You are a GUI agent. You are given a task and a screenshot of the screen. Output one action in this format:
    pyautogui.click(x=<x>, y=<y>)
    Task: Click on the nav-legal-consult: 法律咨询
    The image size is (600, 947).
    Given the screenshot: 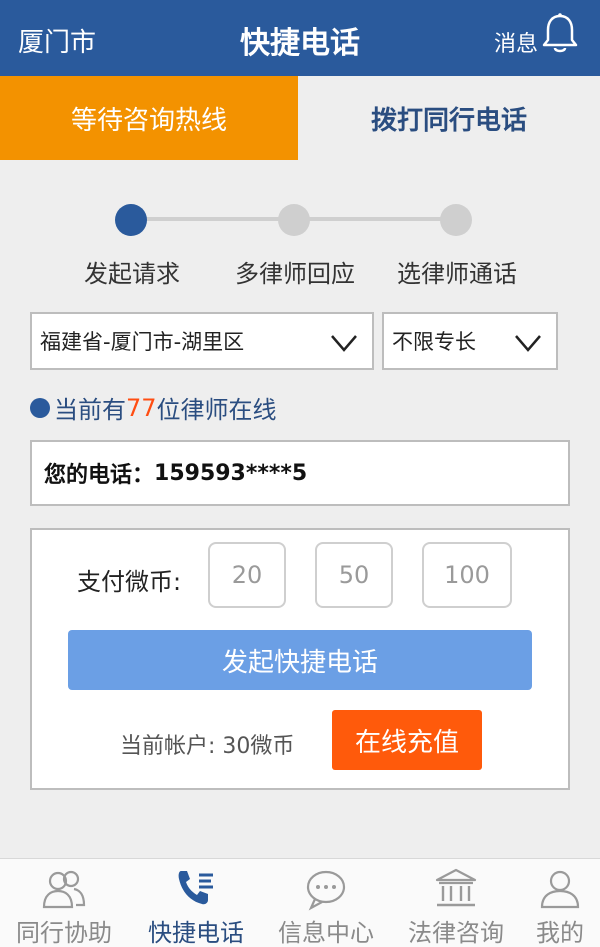 What is the action you would take?
    pyautogui.click(x=456, y=903)
    